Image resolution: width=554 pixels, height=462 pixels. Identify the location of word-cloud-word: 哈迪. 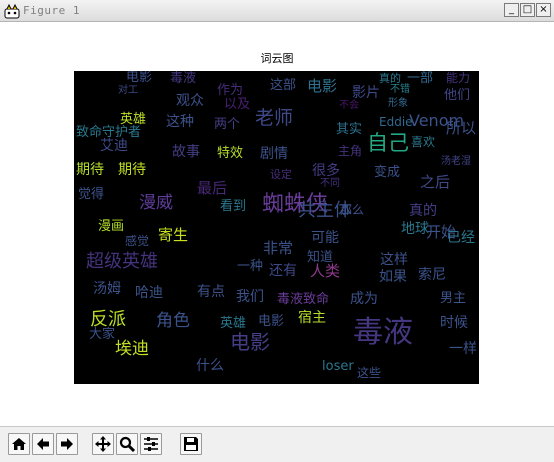
(149, 293).